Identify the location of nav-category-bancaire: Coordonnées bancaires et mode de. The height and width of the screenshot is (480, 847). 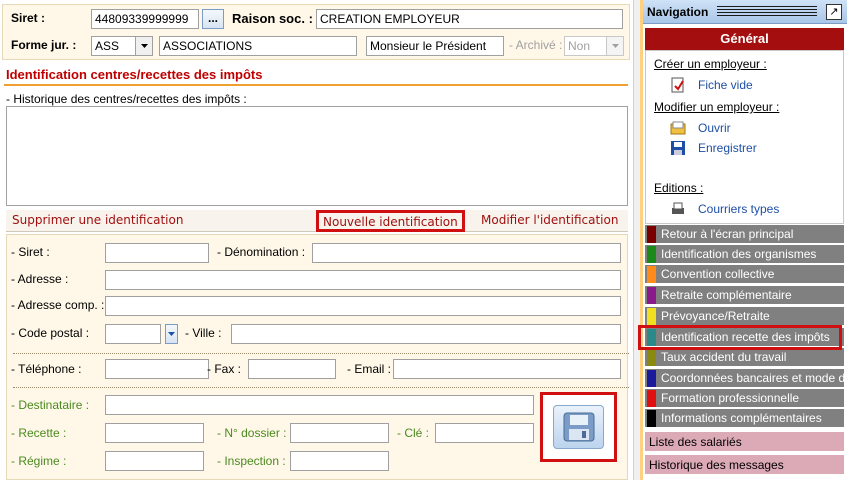
(744, 378).